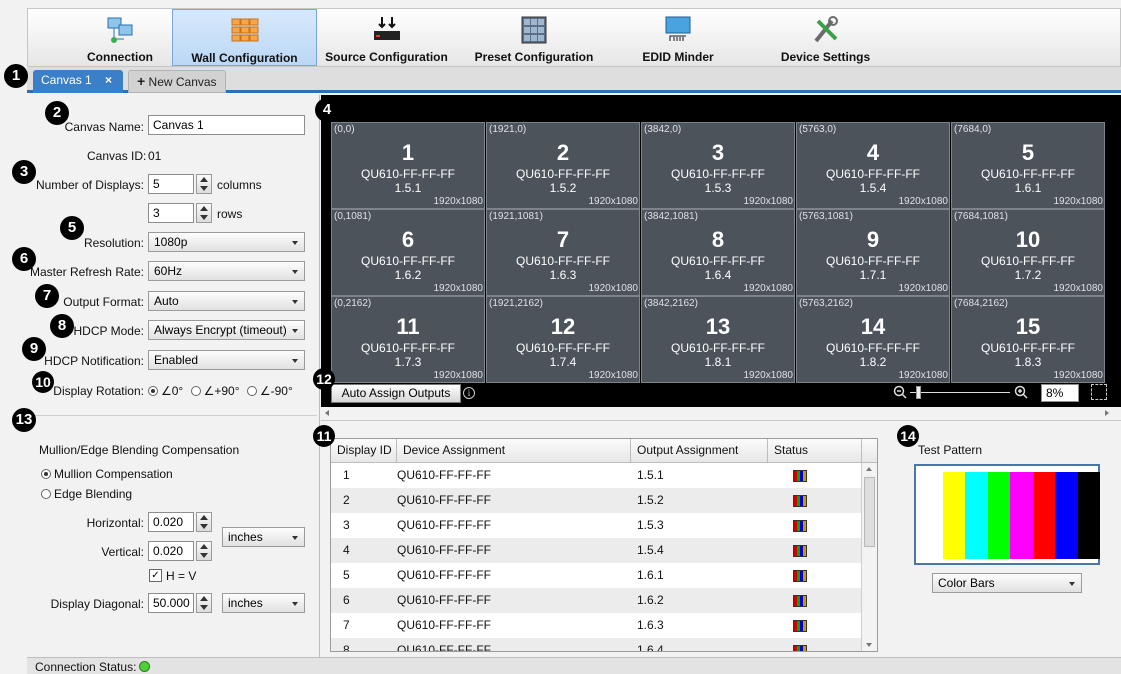 The width and height of the screenshot is (1121, 674). I want to click on zoom-slider-track, so click(960, 392).